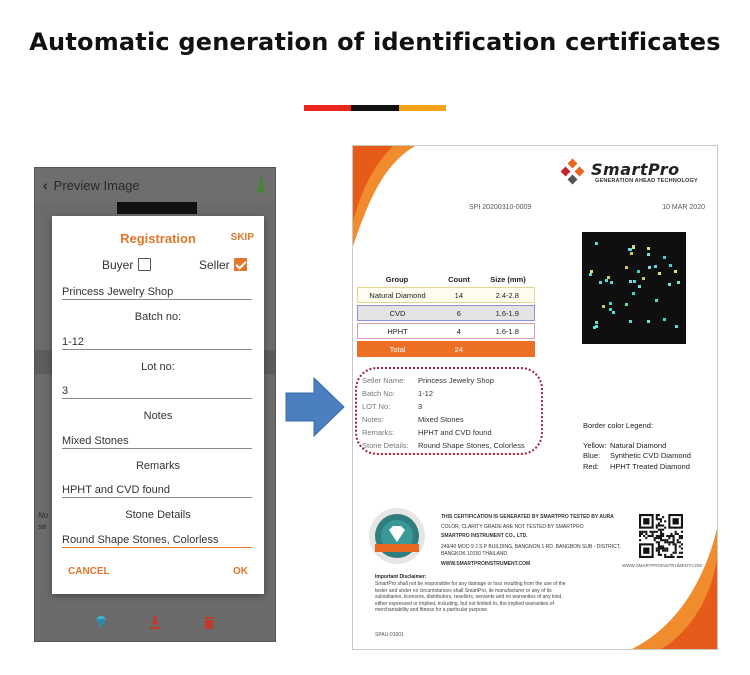 This screenshot has height=675, width=750. Describe the element at coordinates (315, 407) in the screenshot. I see `arrow-right-icon` at that location.